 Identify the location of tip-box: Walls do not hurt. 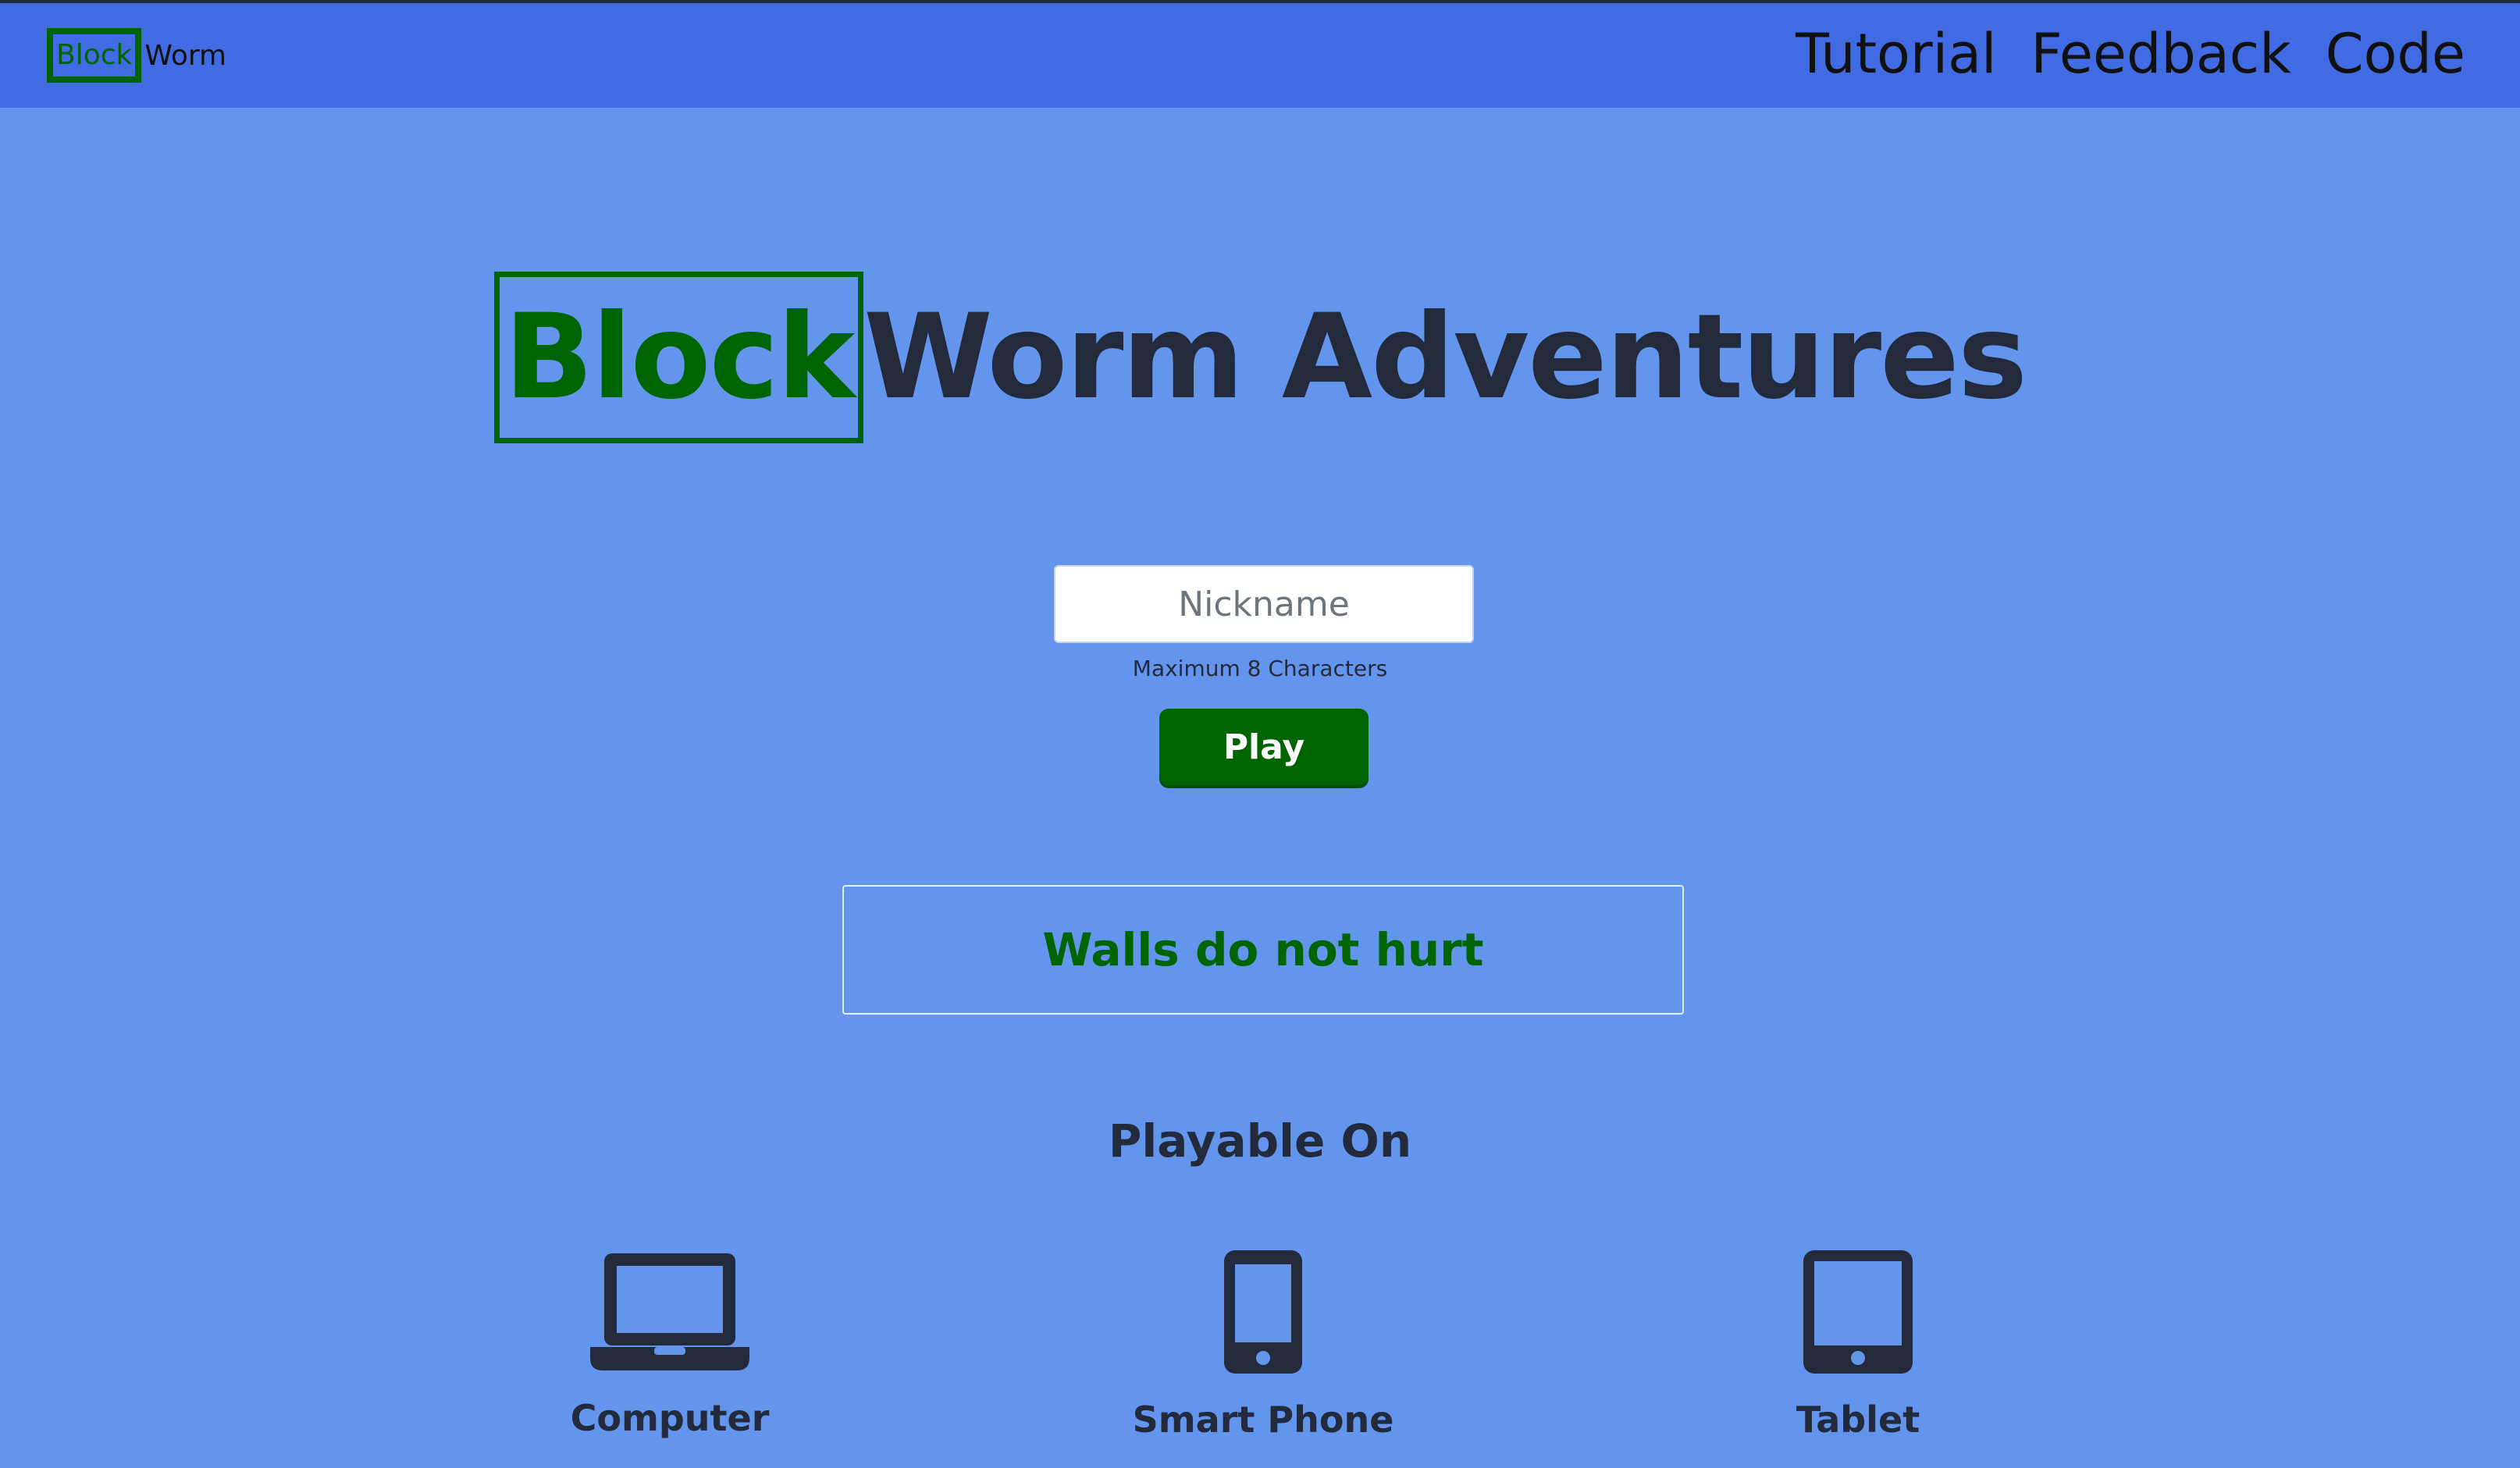
(1263, 950).